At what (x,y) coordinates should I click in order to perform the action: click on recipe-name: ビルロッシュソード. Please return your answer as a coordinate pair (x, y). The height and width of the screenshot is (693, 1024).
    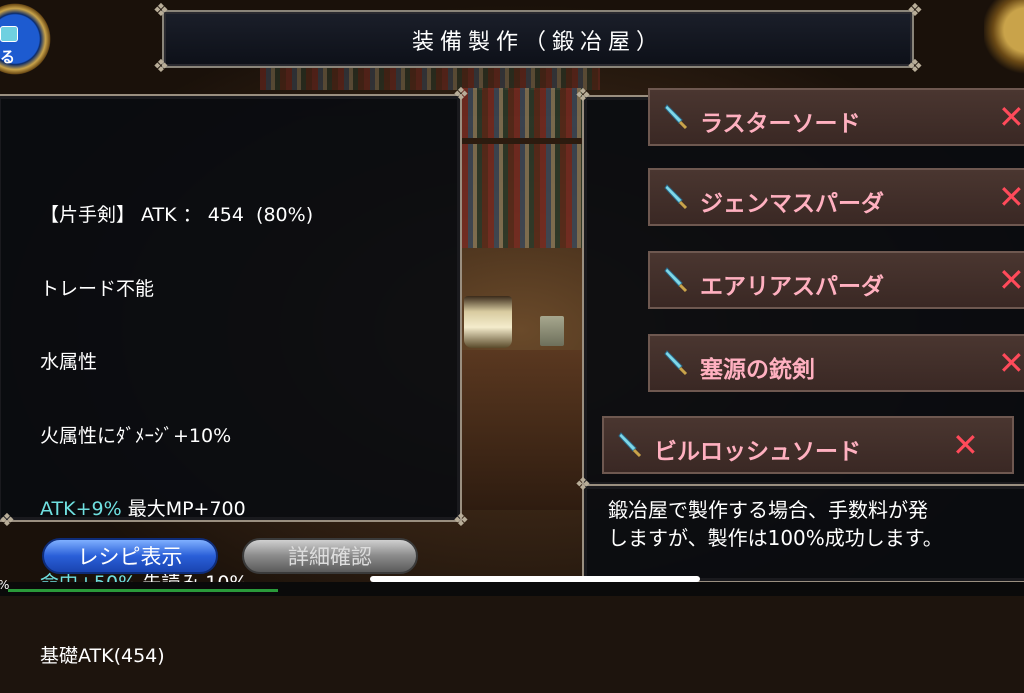
    Looking at the image, I should click on (757, 452).